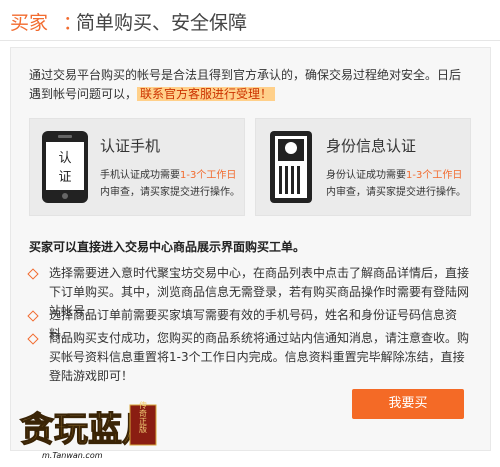 Image resolution: width=500 pixels, height=467 pixels. What do you see at coordinates (394, 175) in the screenshot?
I see `id-verify-line1: 身份认证成功需要1-3个工作日` at bounding box center [394, 175].